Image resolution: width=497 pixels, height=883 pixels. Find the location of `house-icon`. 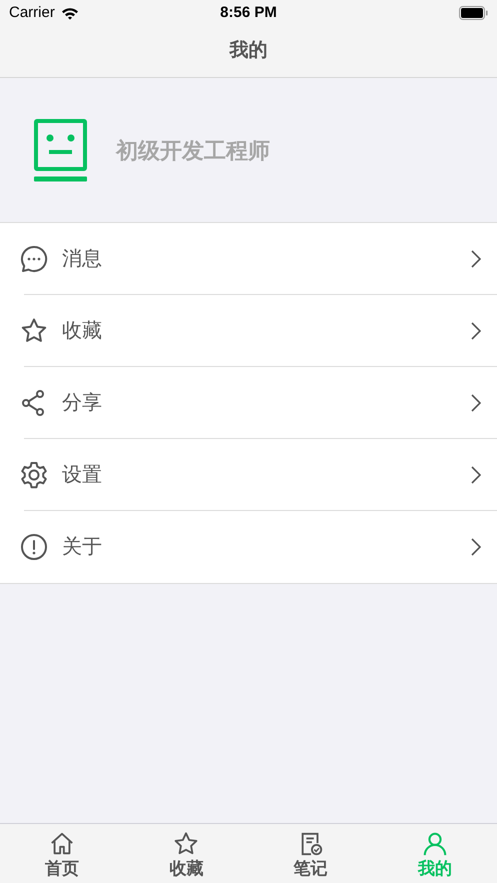

house-icon is located at coordinates (62, 844).